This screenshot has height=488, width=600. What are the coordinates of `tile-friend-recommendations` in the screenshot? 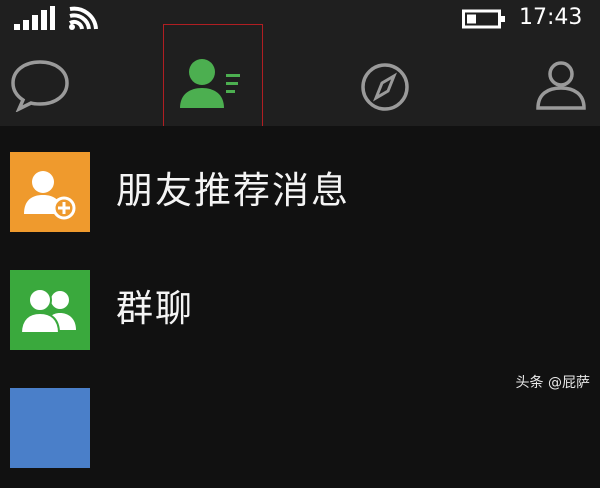 It's located at (50, 192).